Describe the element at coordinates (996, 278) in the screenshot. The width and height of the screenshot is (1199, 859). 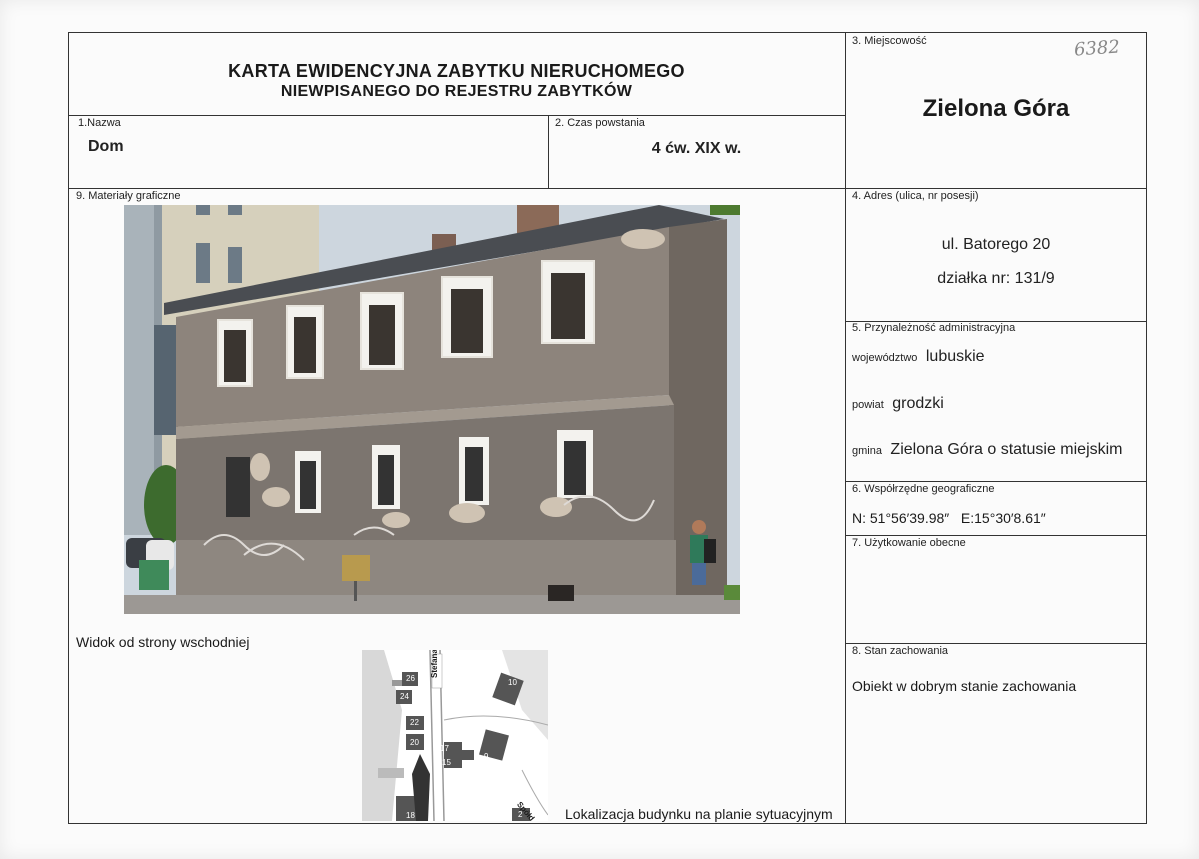
I see `parcel-value: działka nr: 131/9` at that location.